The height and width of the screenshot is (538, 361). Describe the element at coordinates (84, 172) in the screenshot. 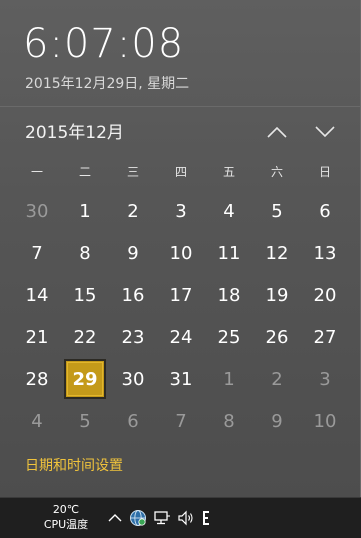

I see `weekday-label: 二` at that location.